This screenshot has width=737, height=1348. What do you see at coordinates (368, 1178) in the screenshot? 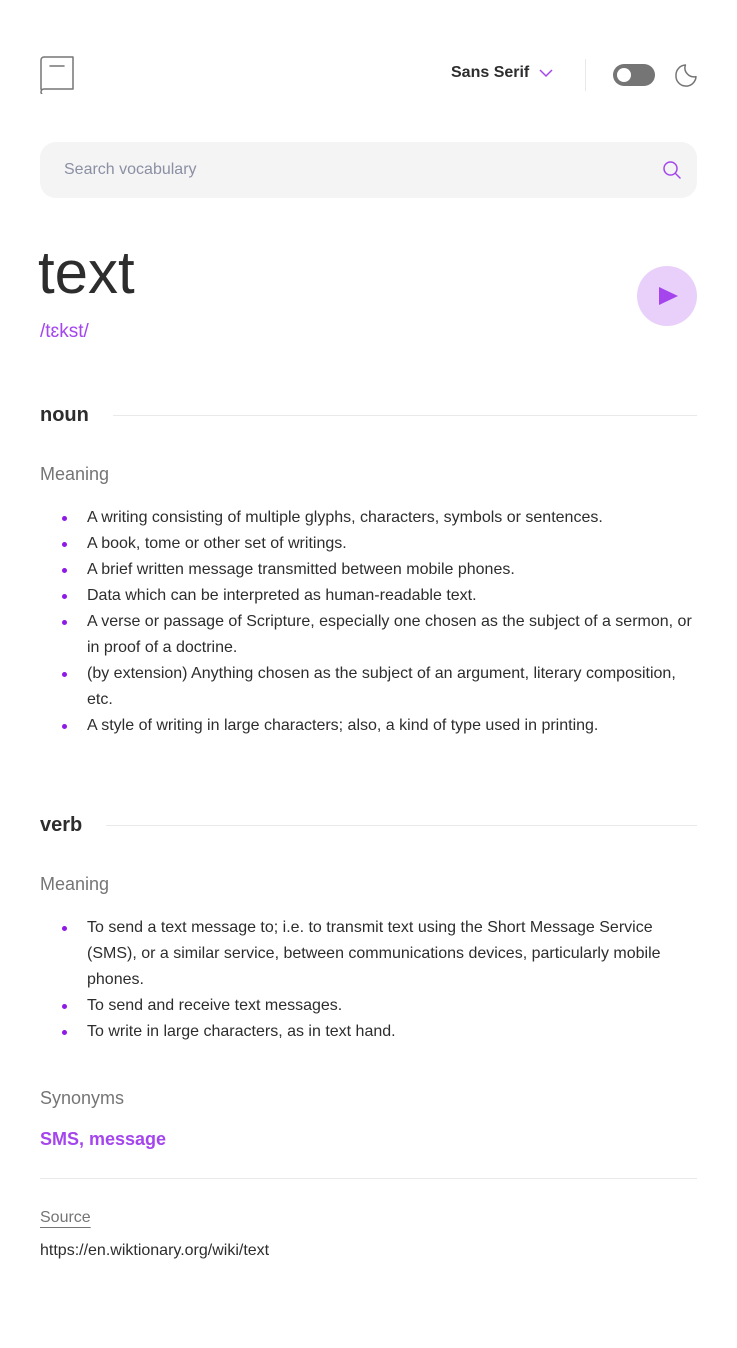
I see `footer-divider` at bounding box center [368, 1178].